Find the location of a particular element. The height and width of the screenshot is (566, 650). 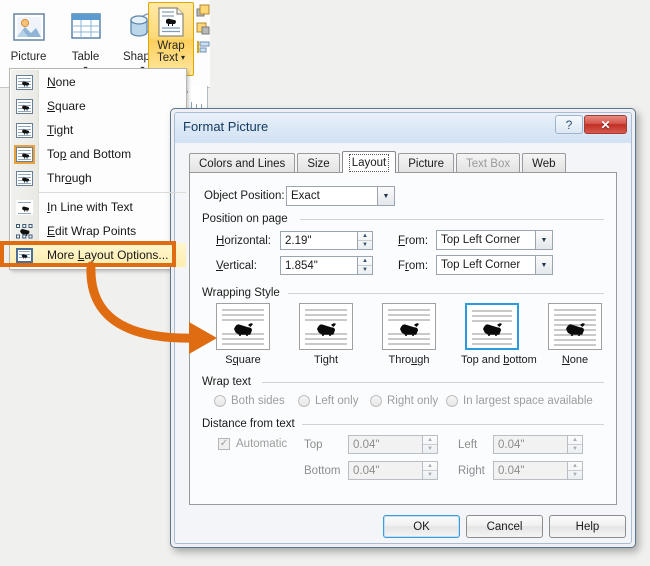

ribbon-button-label: Table is located at coordinates (85, 57).